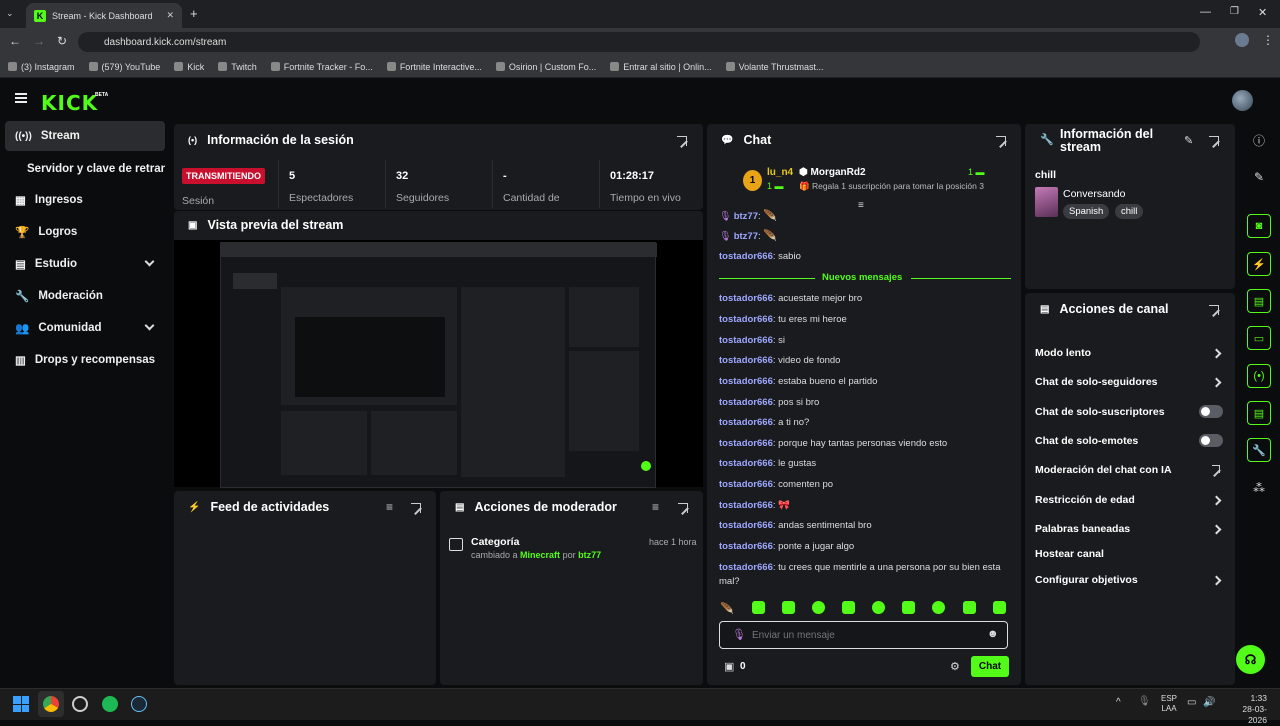 The image size is (1280, 726). What do you see at coordinates (1209, 702) in the screenshot?
I see `volume-icon: 🔊` at bounding box center [1209, 702].